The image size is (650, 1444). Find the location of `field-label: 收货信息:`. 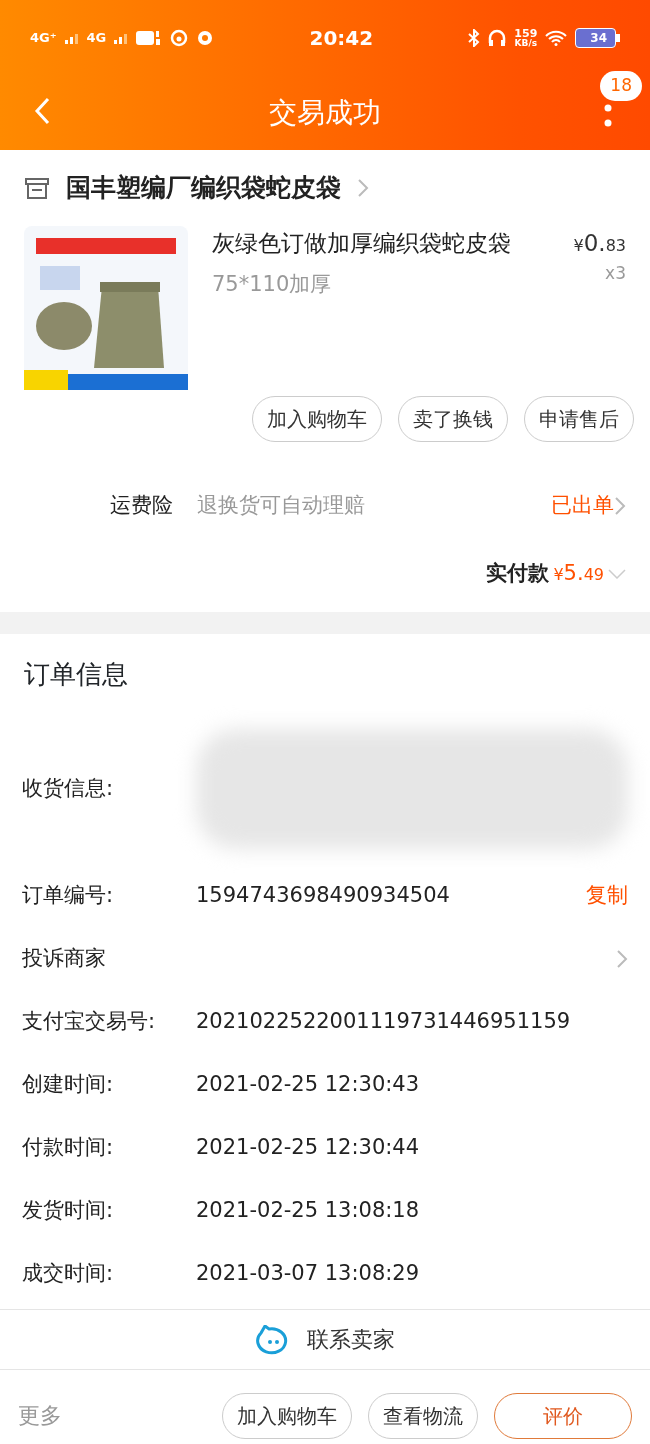

field-label: 收货信息: is located at coordinates (68, 789).